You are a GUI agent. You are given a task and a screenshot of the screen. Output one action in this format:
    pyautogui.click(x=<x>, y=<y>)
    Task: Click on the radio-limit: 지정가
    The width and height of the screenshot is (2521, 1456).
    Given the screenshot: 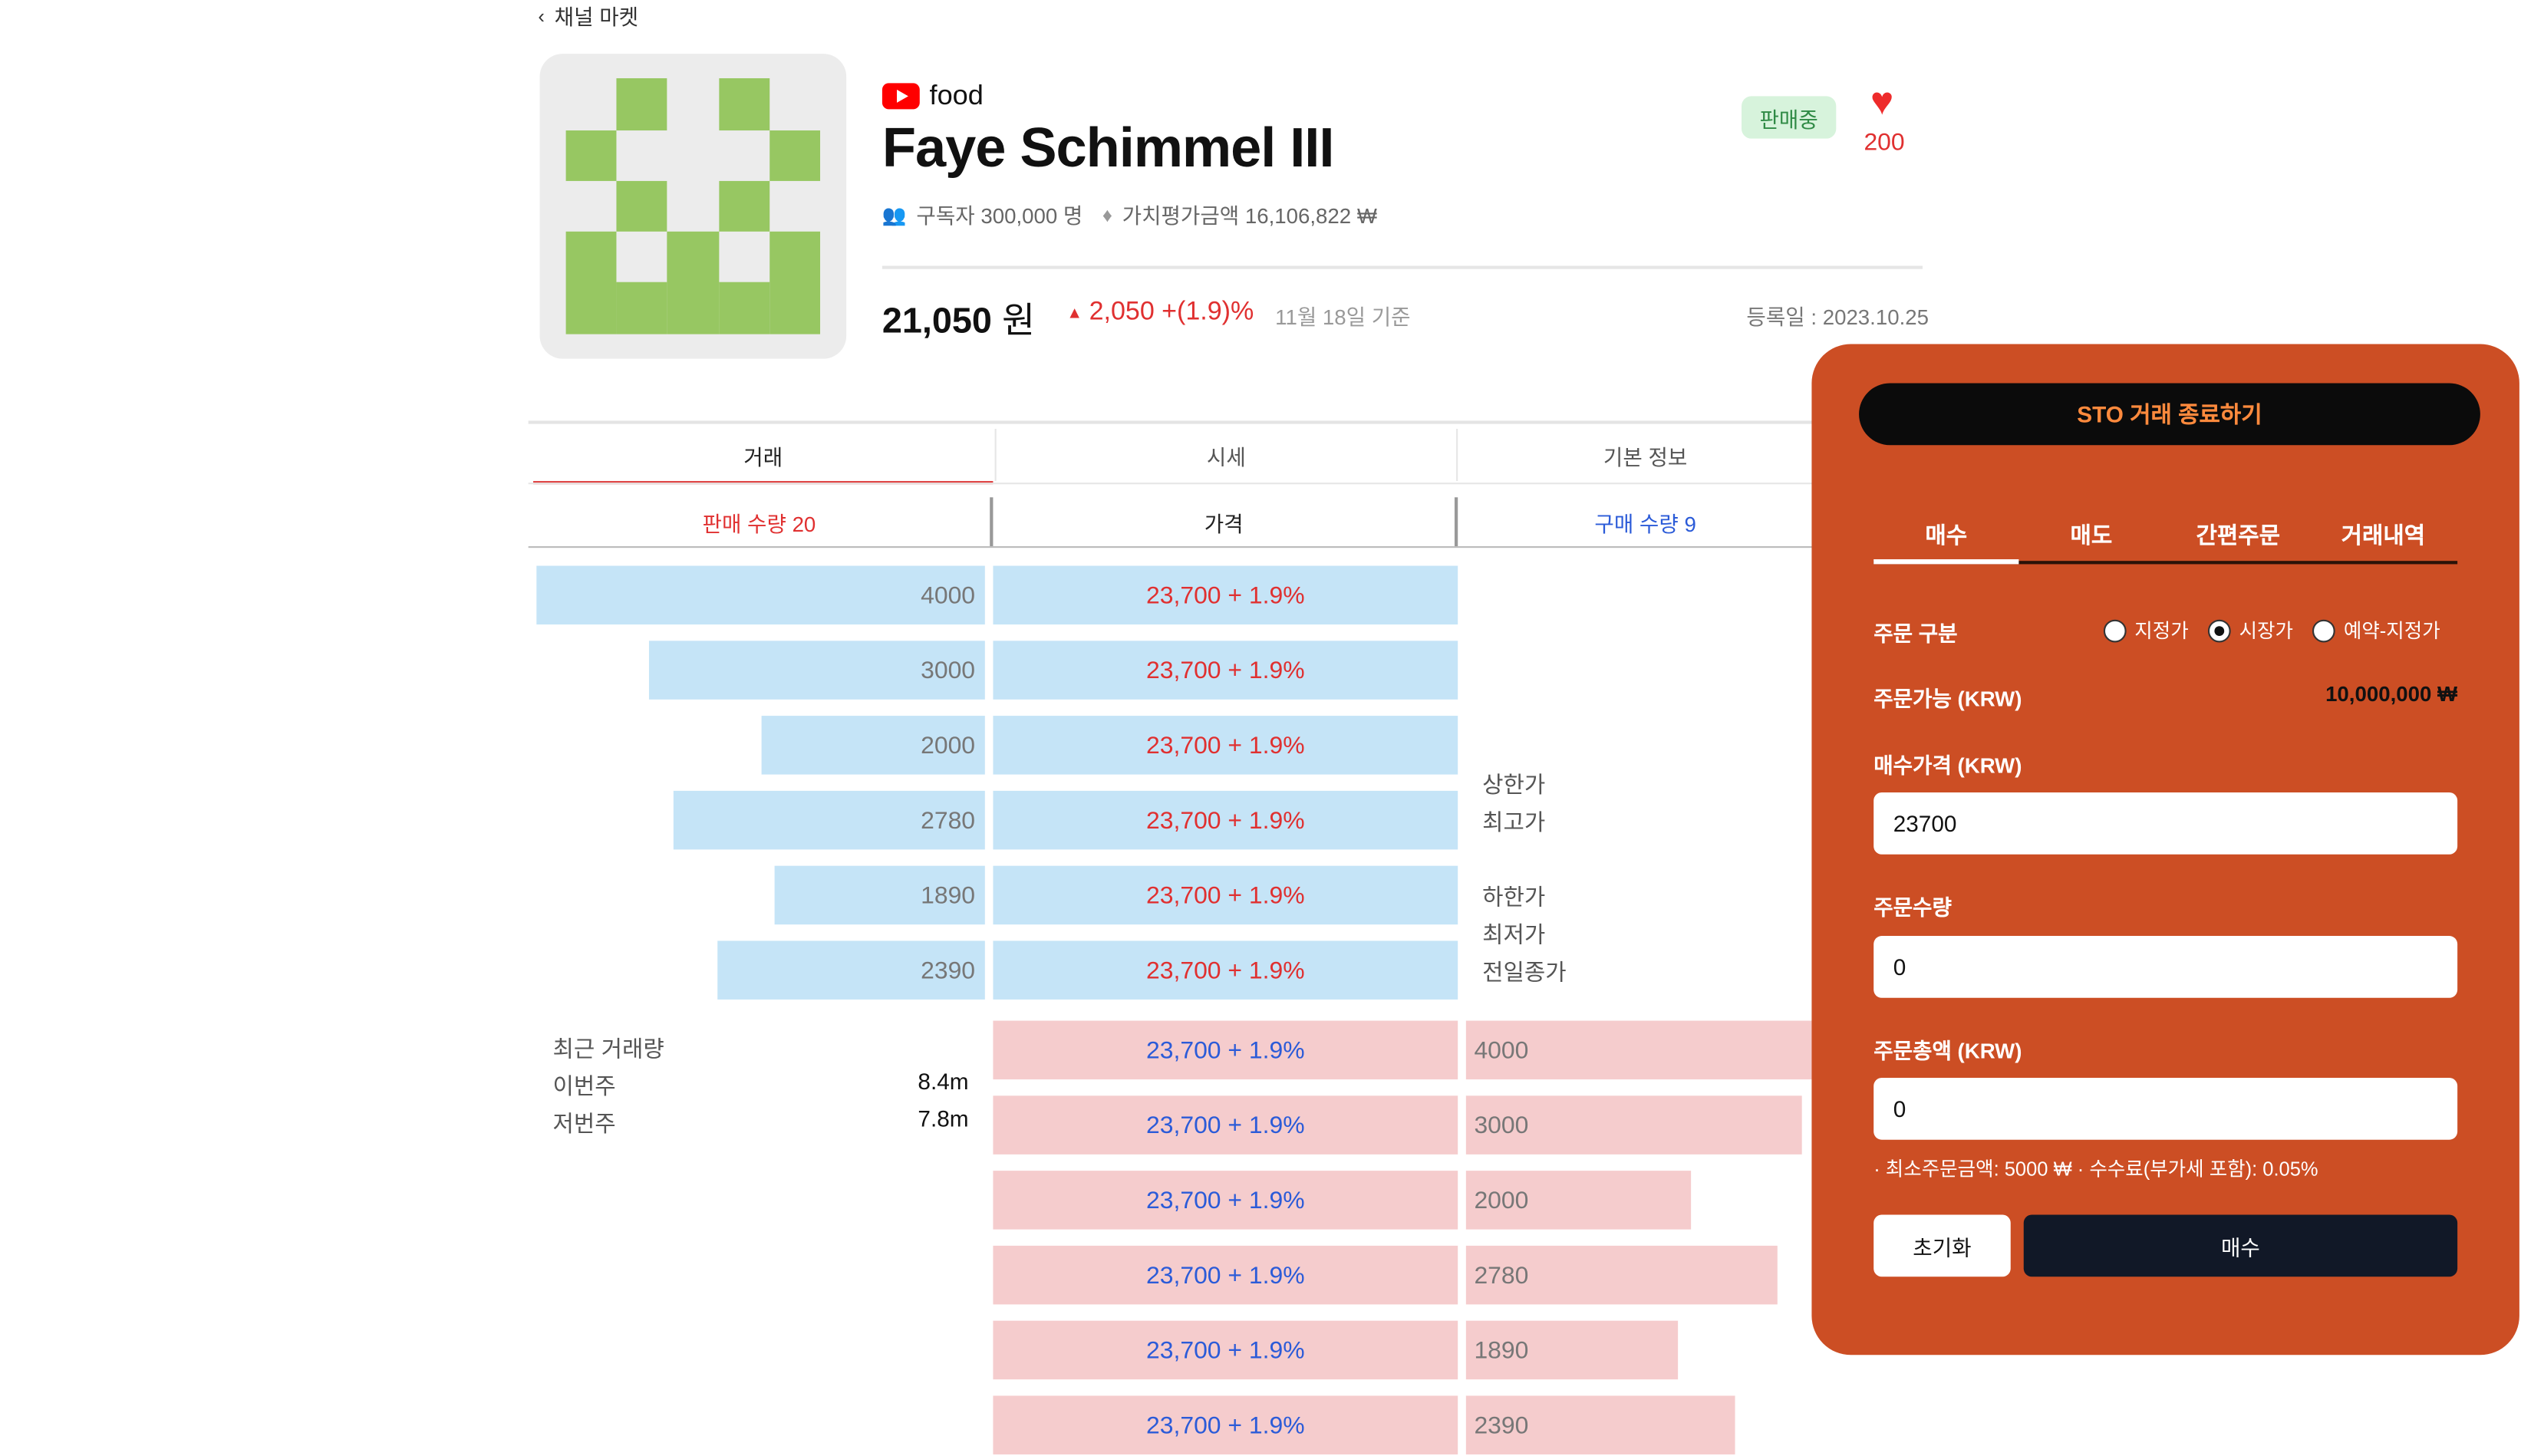 What is the action you would take?
    pyautogui.click(x=2146, y=630)
    